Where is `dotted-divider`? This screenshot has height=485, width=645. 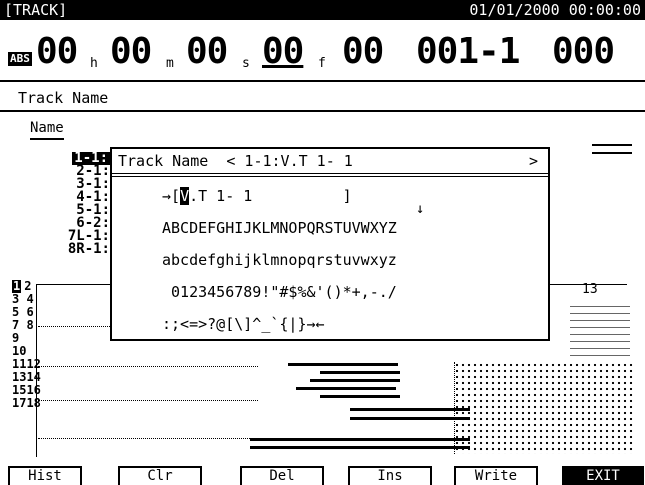
dotted-divider is located at coordinates (454, 408).